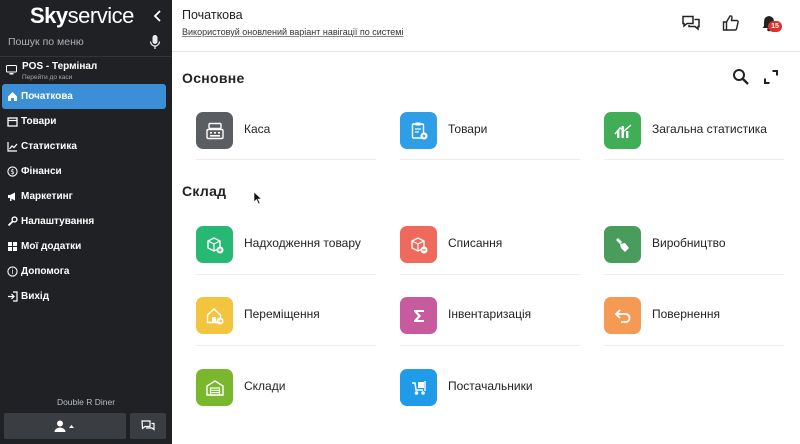 Image resolution: width=800 pixels, height=444 pixels. Describe the element at coordinates (686, 314) in the screenshot. I see `tile-label: Повернення` at that location.